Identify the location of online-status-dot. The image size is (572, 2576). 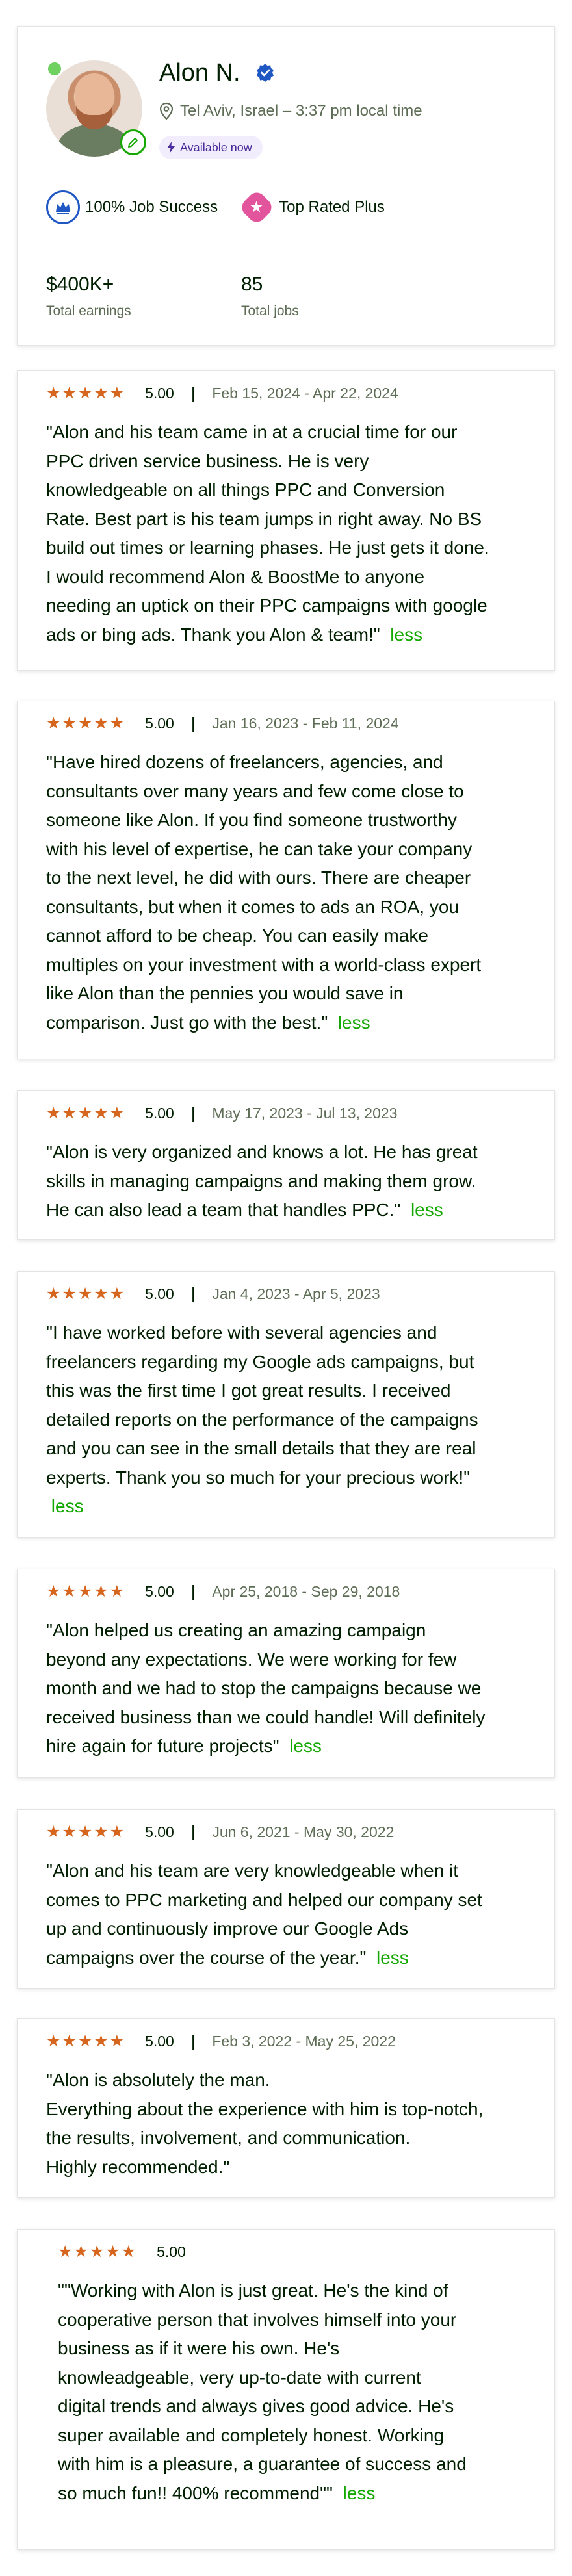
(55, 68).